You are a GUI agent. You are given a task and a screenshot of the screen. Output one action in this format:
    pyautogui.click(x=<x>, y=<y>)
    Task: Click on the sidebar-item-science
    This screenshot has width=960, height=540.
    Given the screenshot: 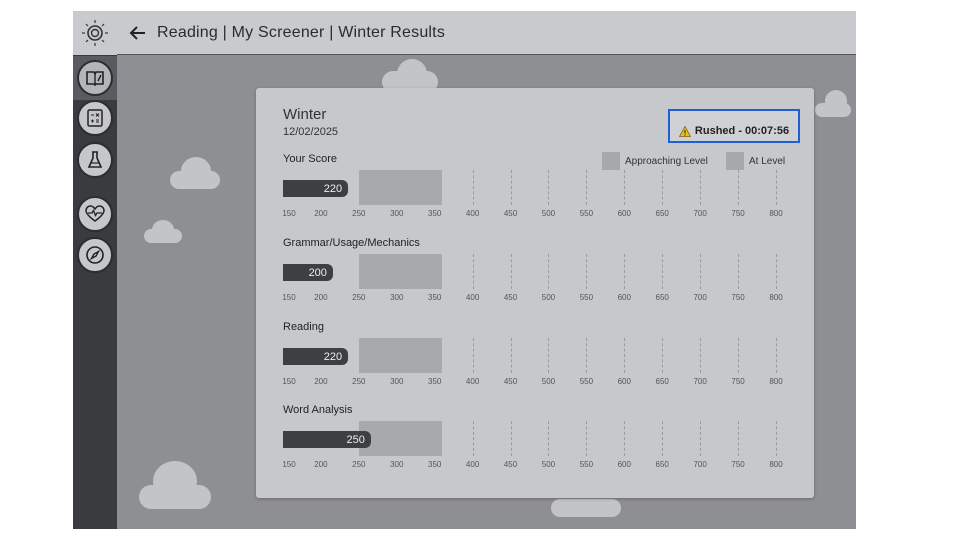 What is the action you would take?
    pyautogui.click(x=95, y=160)
    